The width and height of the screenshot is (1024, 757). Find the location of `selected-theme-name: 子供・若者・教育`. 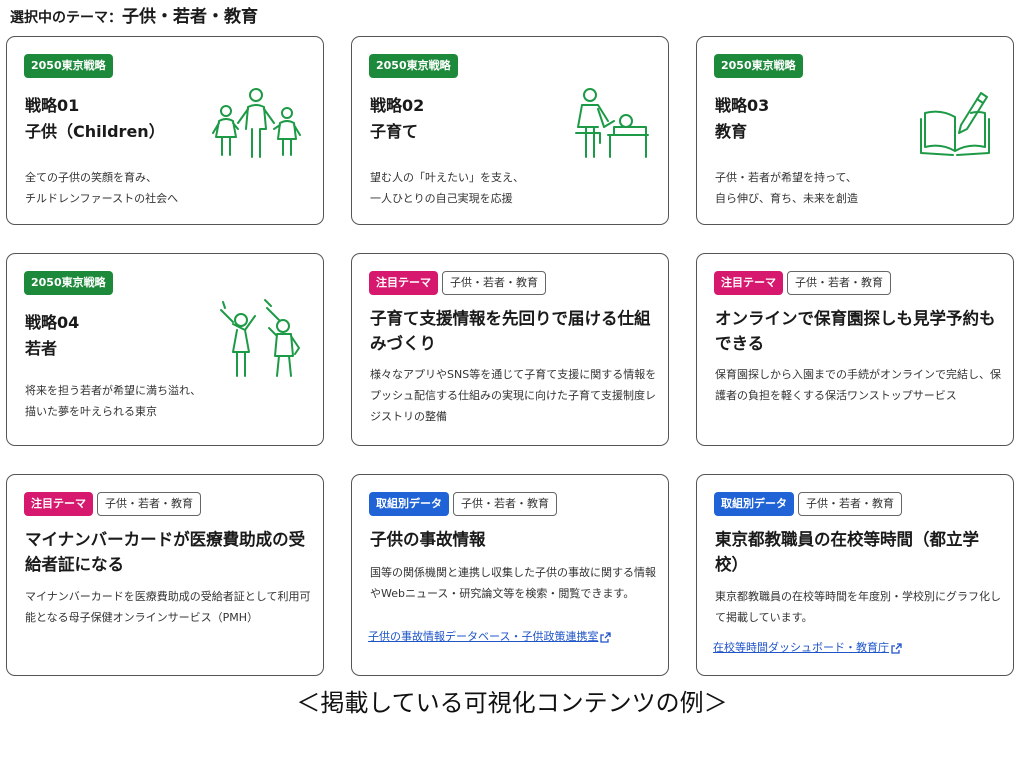

selected-theme-name: 子供・若者・教育 is located at coordinates (190, 17).